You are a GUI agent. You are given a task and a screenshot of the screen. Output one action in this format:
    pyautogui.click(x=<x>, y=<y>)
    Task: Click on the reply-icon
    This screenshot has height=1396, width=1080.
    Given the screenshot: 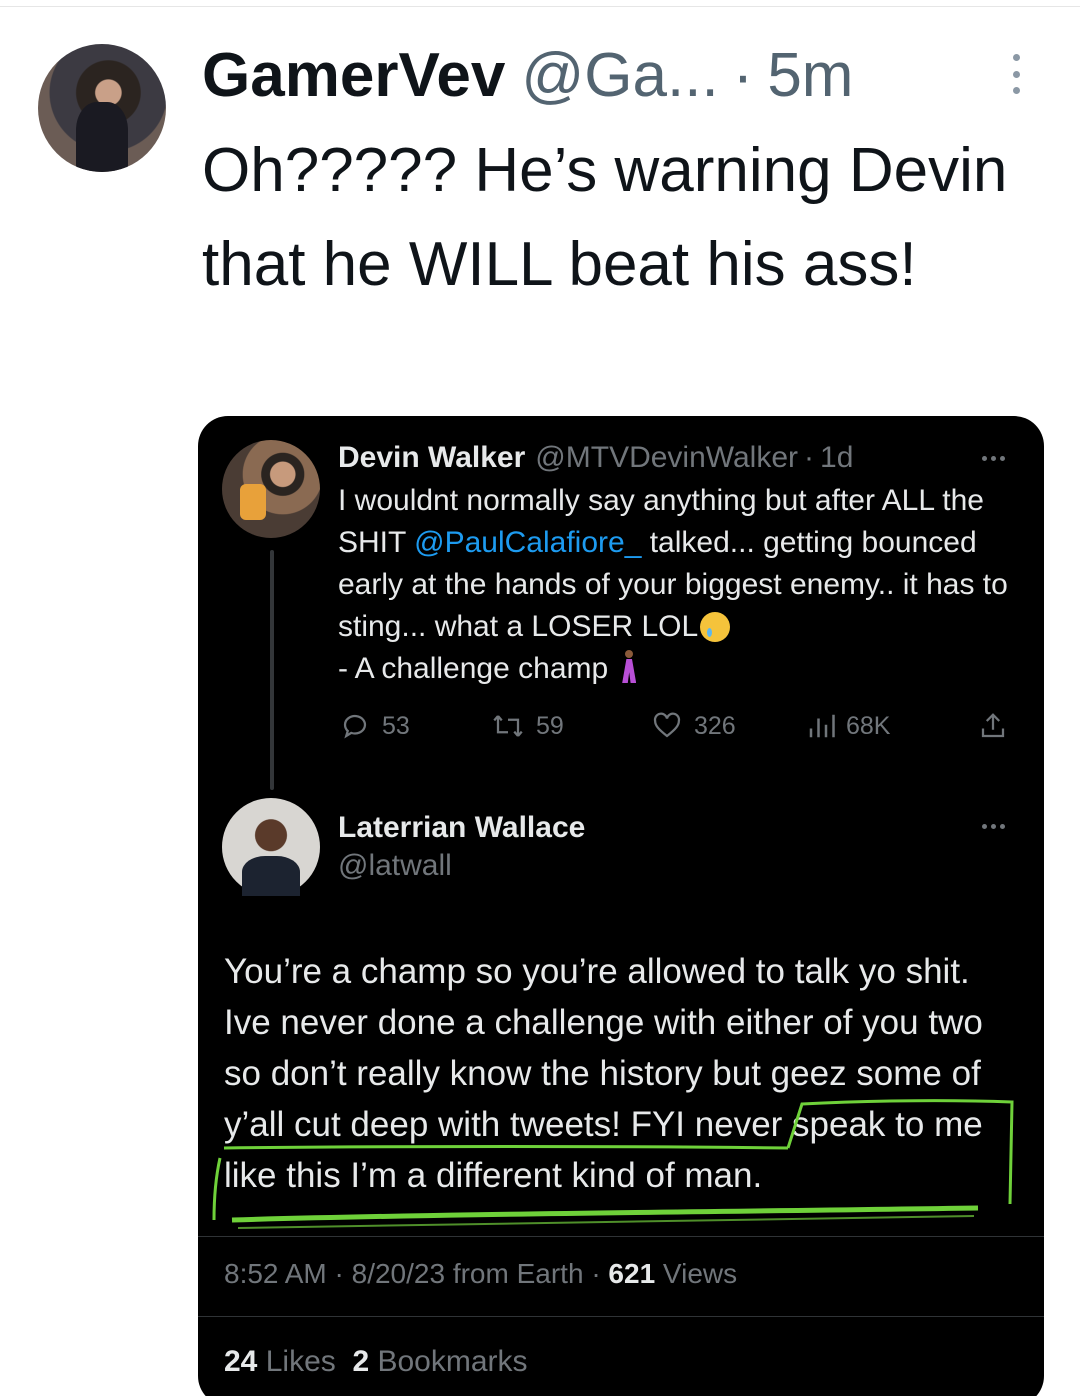 What is the action you would take?
    pyautogui.click(x=355, y=726)
    